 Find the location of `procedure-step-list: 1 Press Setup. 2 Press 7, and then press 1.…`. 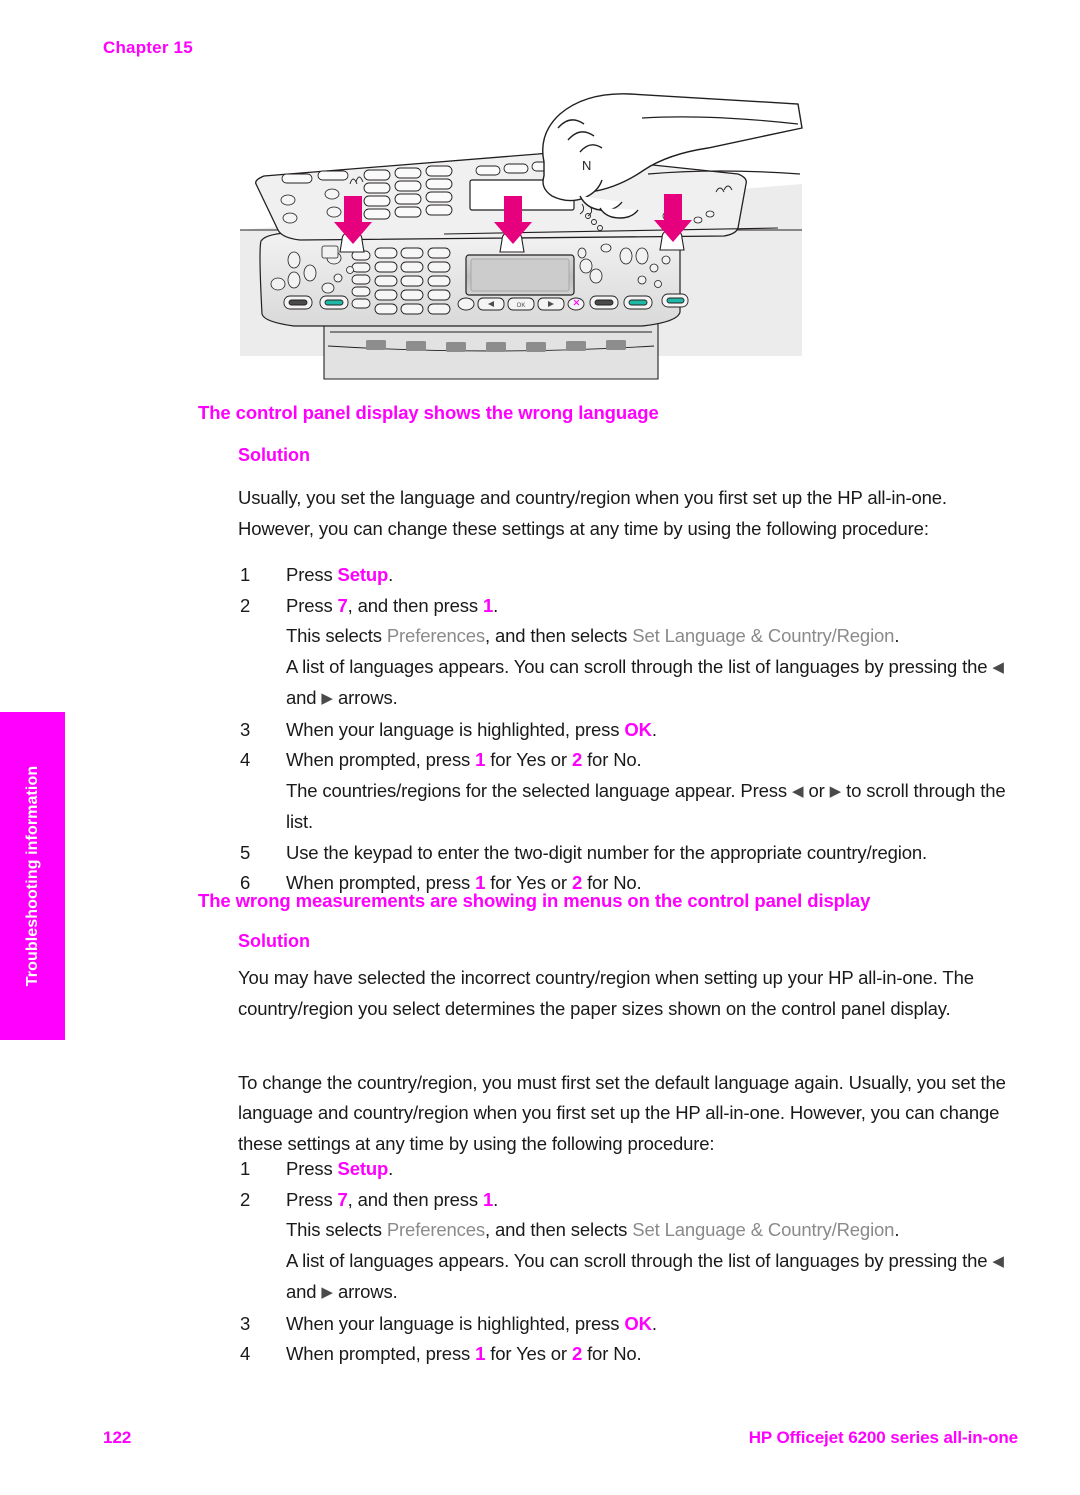

procedure-step-list: 1 Press Setup. 2 Press 7, and then press 1.… is located at coordinates (628, 1262).